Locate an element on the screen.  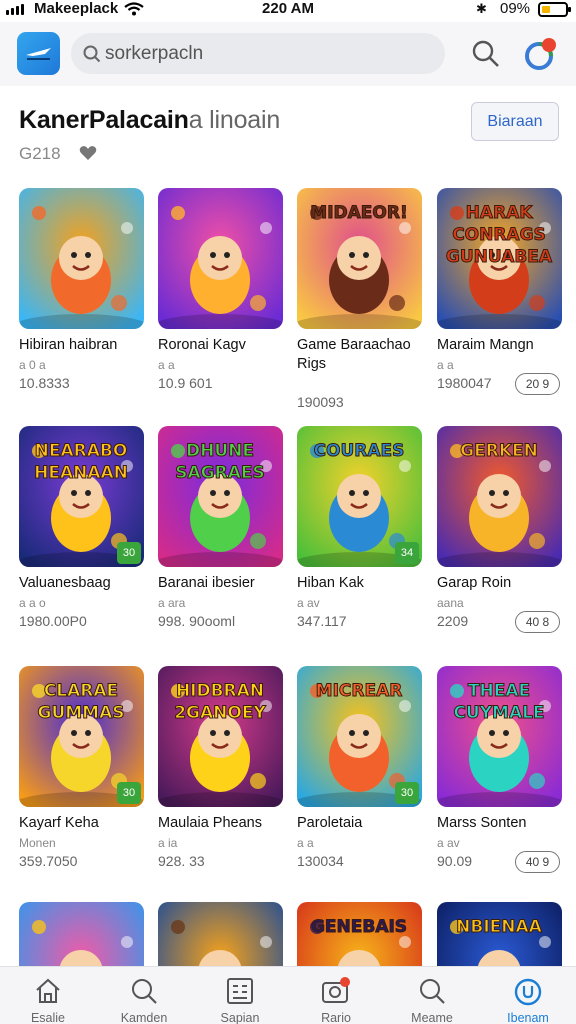
game-thumbnail: DHUNE SAGRAES is located at coordinates (220, 496).